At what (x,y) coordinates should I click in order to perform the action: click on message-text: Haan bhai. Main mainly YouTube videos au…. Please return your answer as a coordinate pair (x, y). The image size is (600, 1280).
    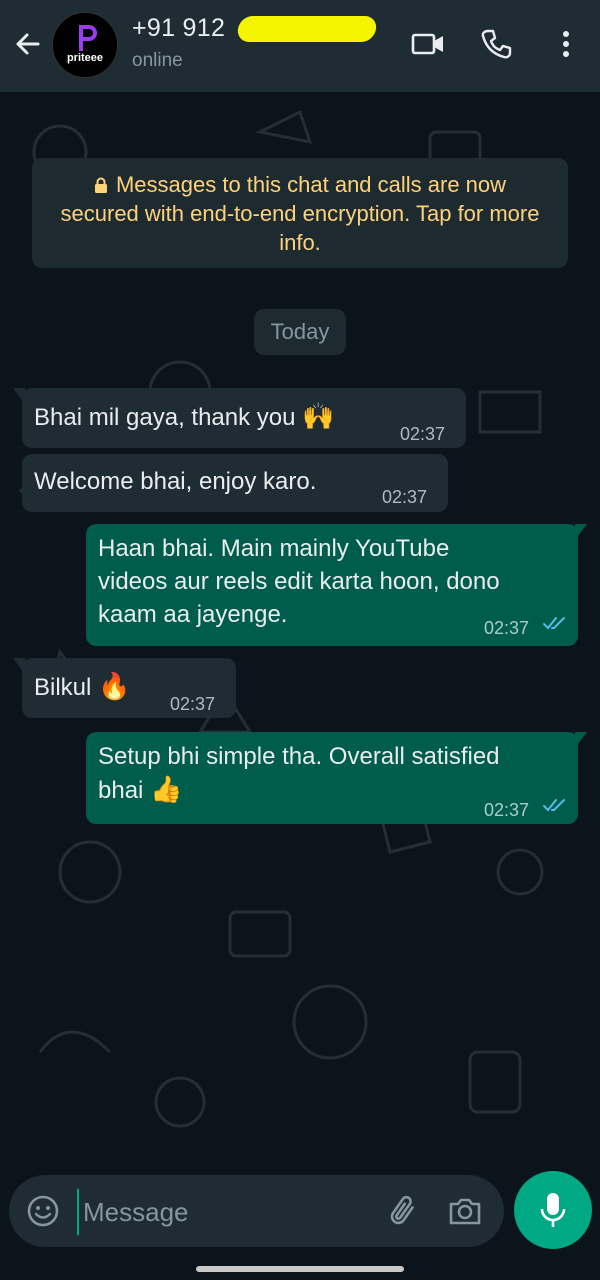
    Looking at the image, I should click on (299, 581).